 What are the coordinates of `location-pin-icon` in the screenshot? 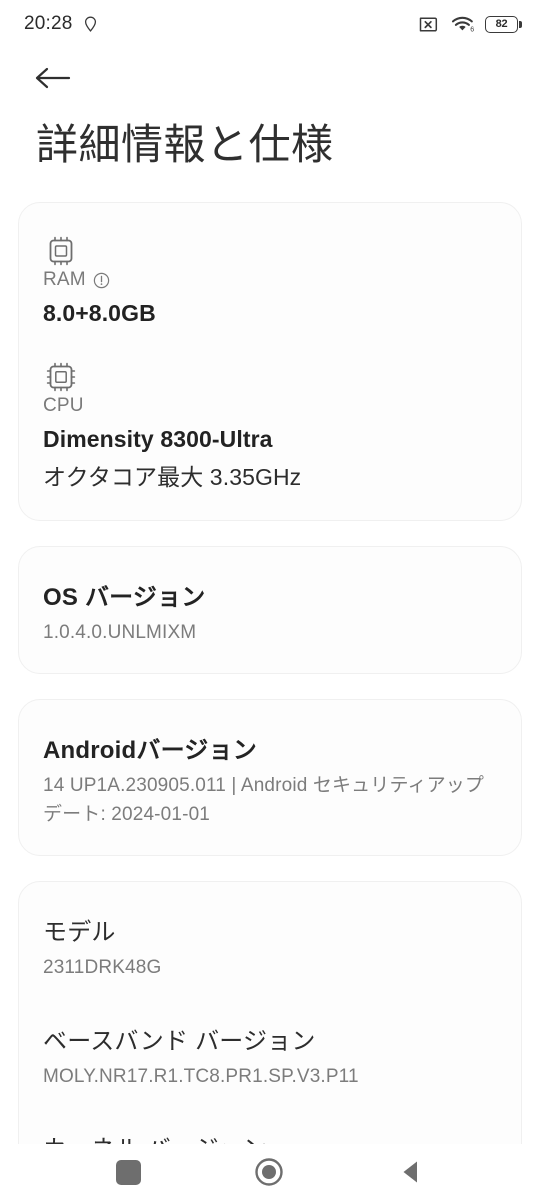 It's located at (90, 24).